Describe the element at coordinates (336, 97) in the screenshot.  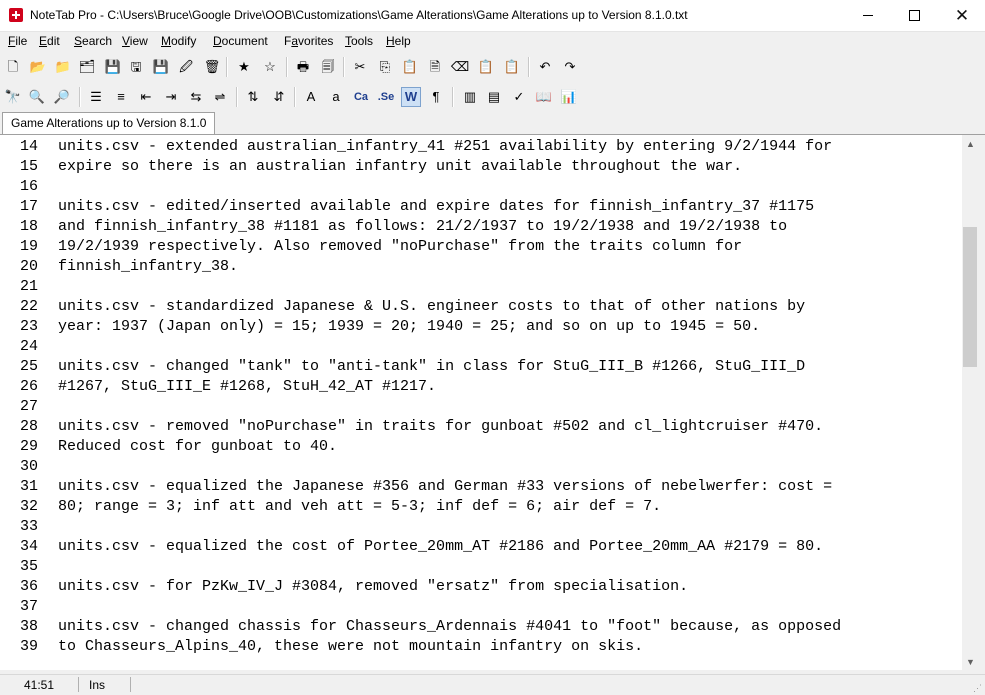
I see `lowercase-icon: a` at that location.